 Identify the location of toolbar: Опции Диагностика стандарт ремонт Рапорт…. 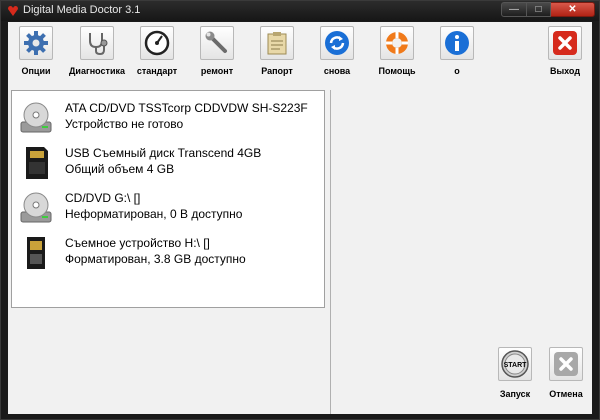
(300, 53).